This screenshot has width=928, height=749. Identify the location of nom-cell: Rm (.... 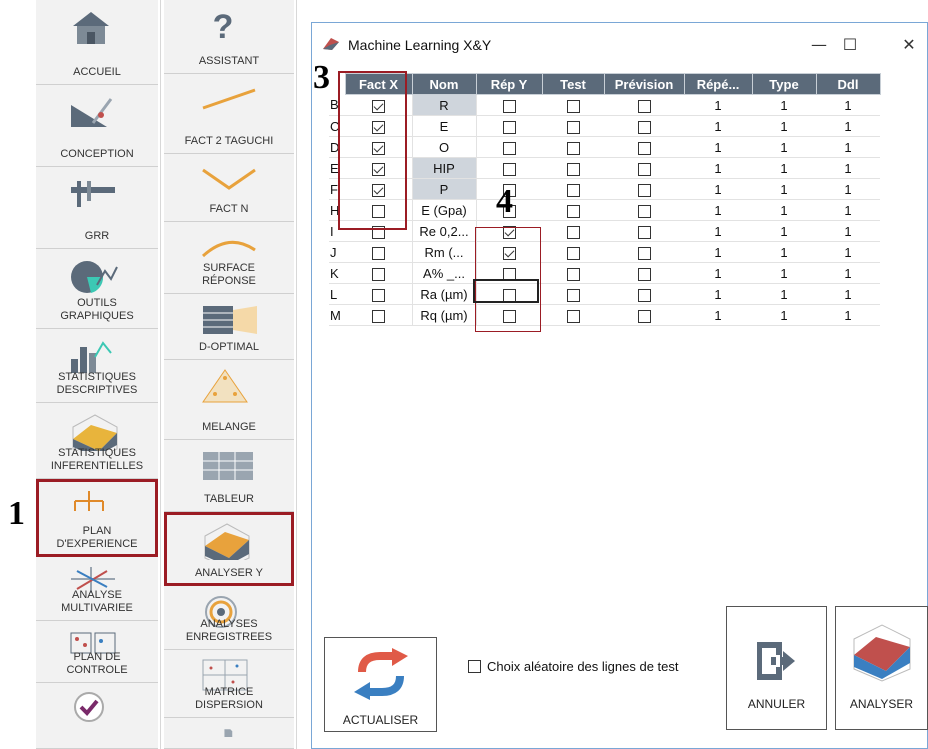
(444, 252).